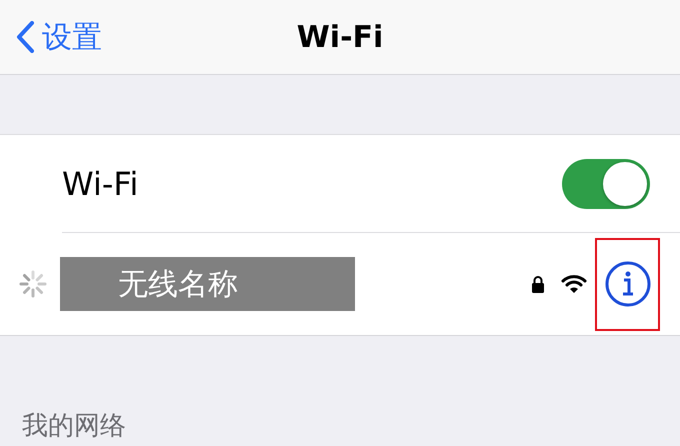 The image size is (680, 446). I want to click on back-button: 设置, so click(59, 37).